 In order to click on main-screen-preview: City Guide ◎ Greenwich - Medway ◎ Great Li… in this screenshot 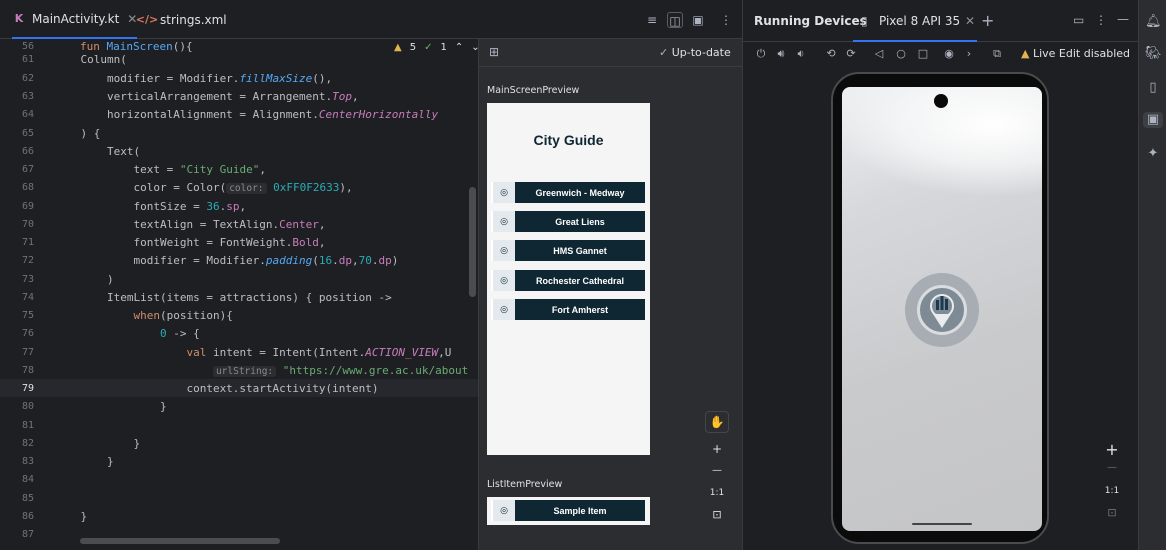, I will do `click(568, 279)`.